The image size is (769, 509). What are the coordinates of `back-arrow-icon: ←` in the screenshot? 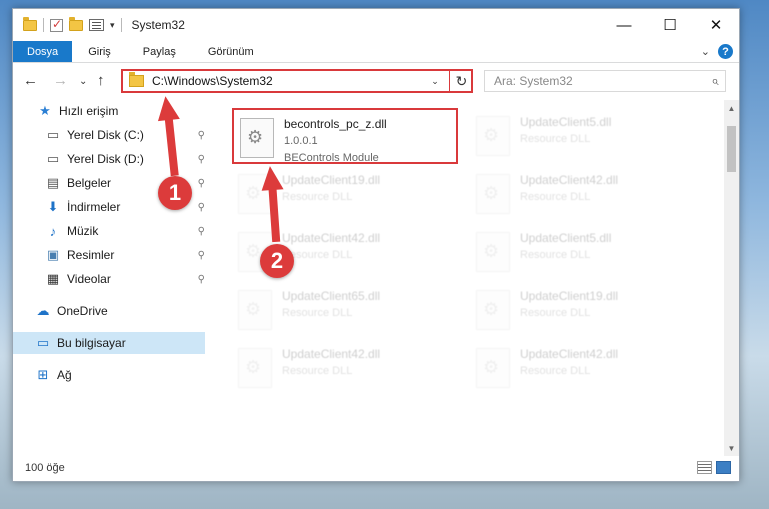 It's located at (30, 80).